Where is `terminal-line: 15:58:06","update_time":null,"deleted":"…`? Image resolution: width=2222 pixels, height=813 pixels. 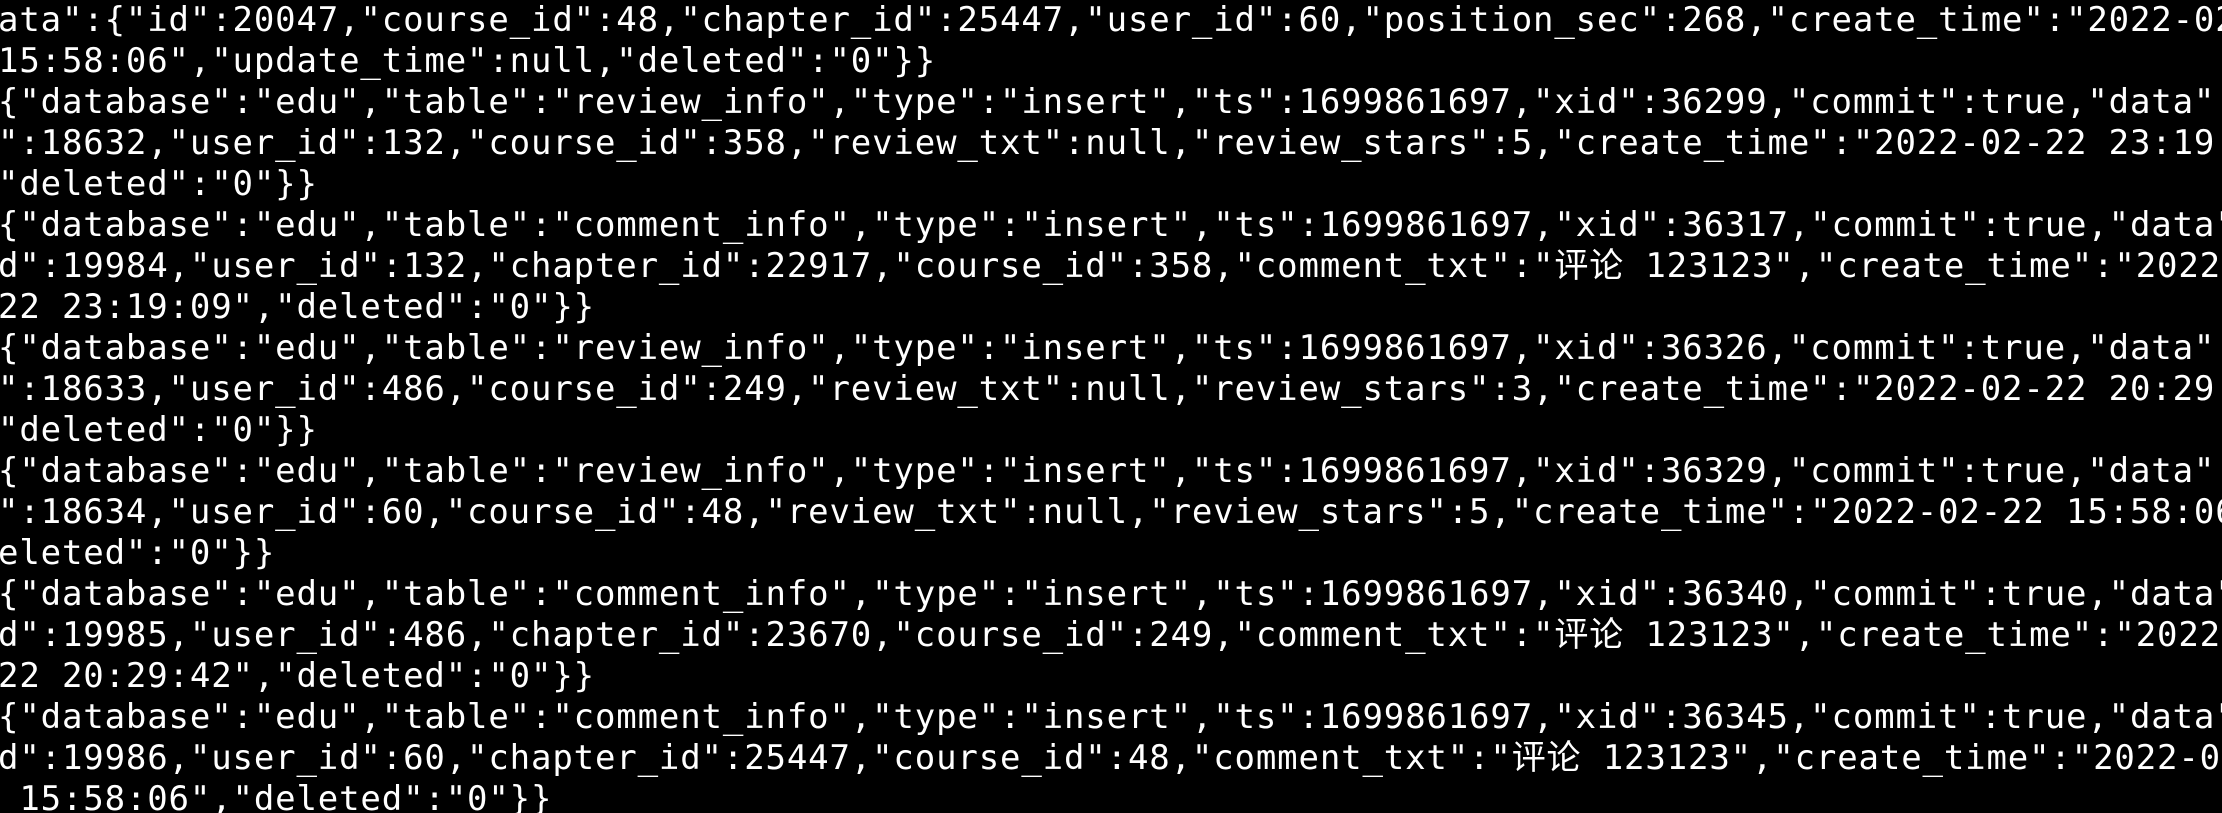 terminal-line: 15:58:06","update_time":null,"deleted":"… is located at coordinates (468, 61).